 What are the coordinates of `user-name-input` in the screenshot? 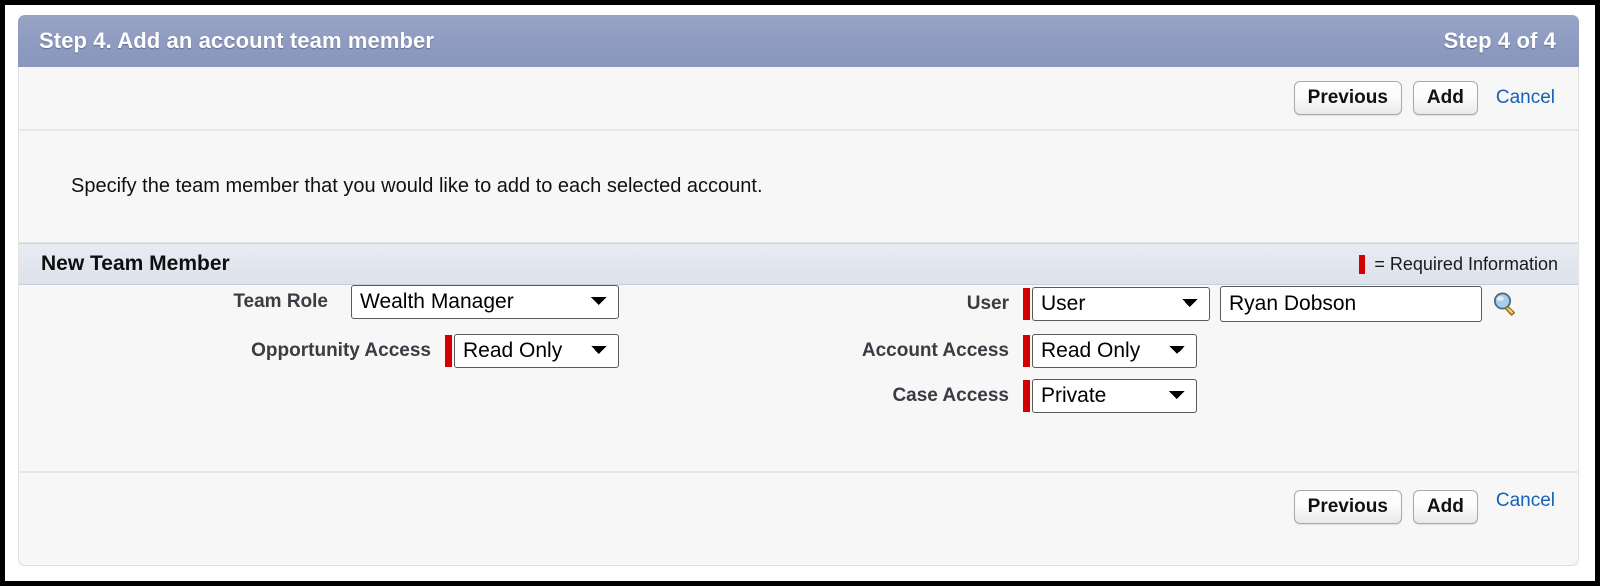 It's located at (1351, 304).